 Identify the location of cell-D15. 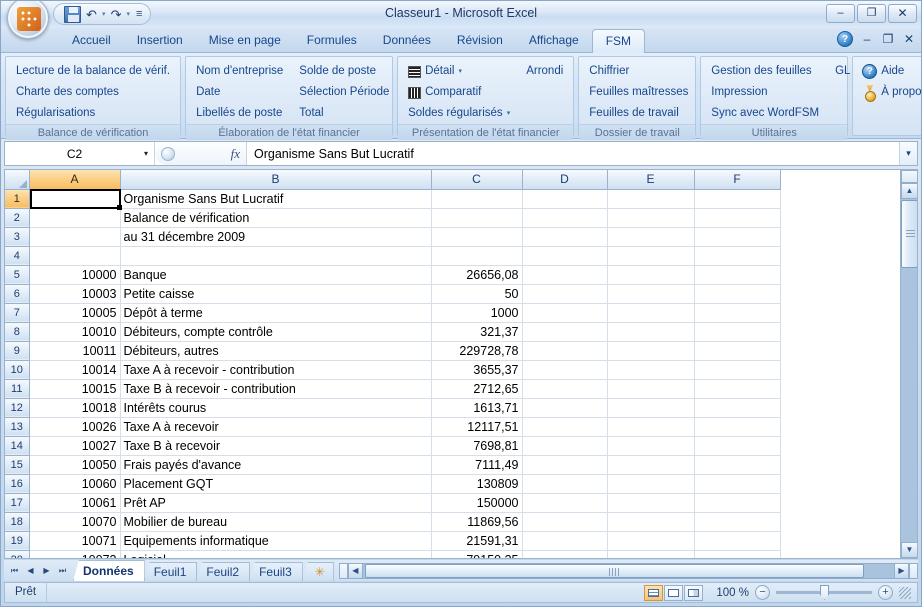
(565, 465).